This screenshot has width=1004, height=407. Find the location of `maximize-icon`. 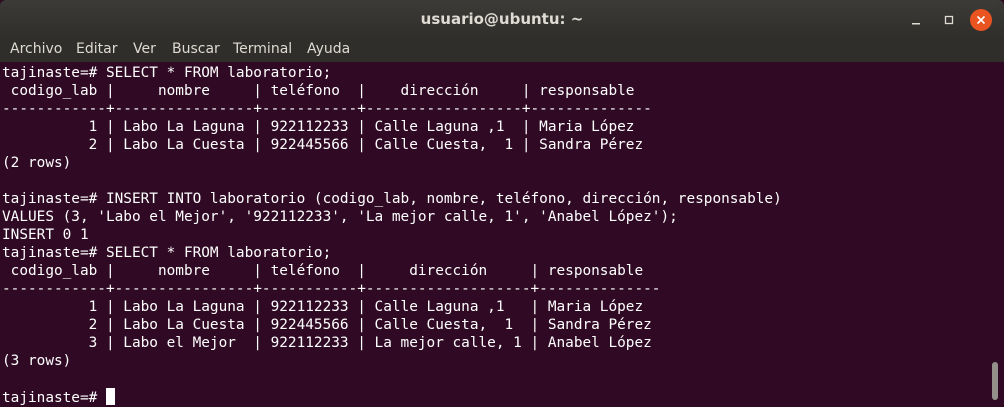

maximize-icon is located at coordinates (949, 20).